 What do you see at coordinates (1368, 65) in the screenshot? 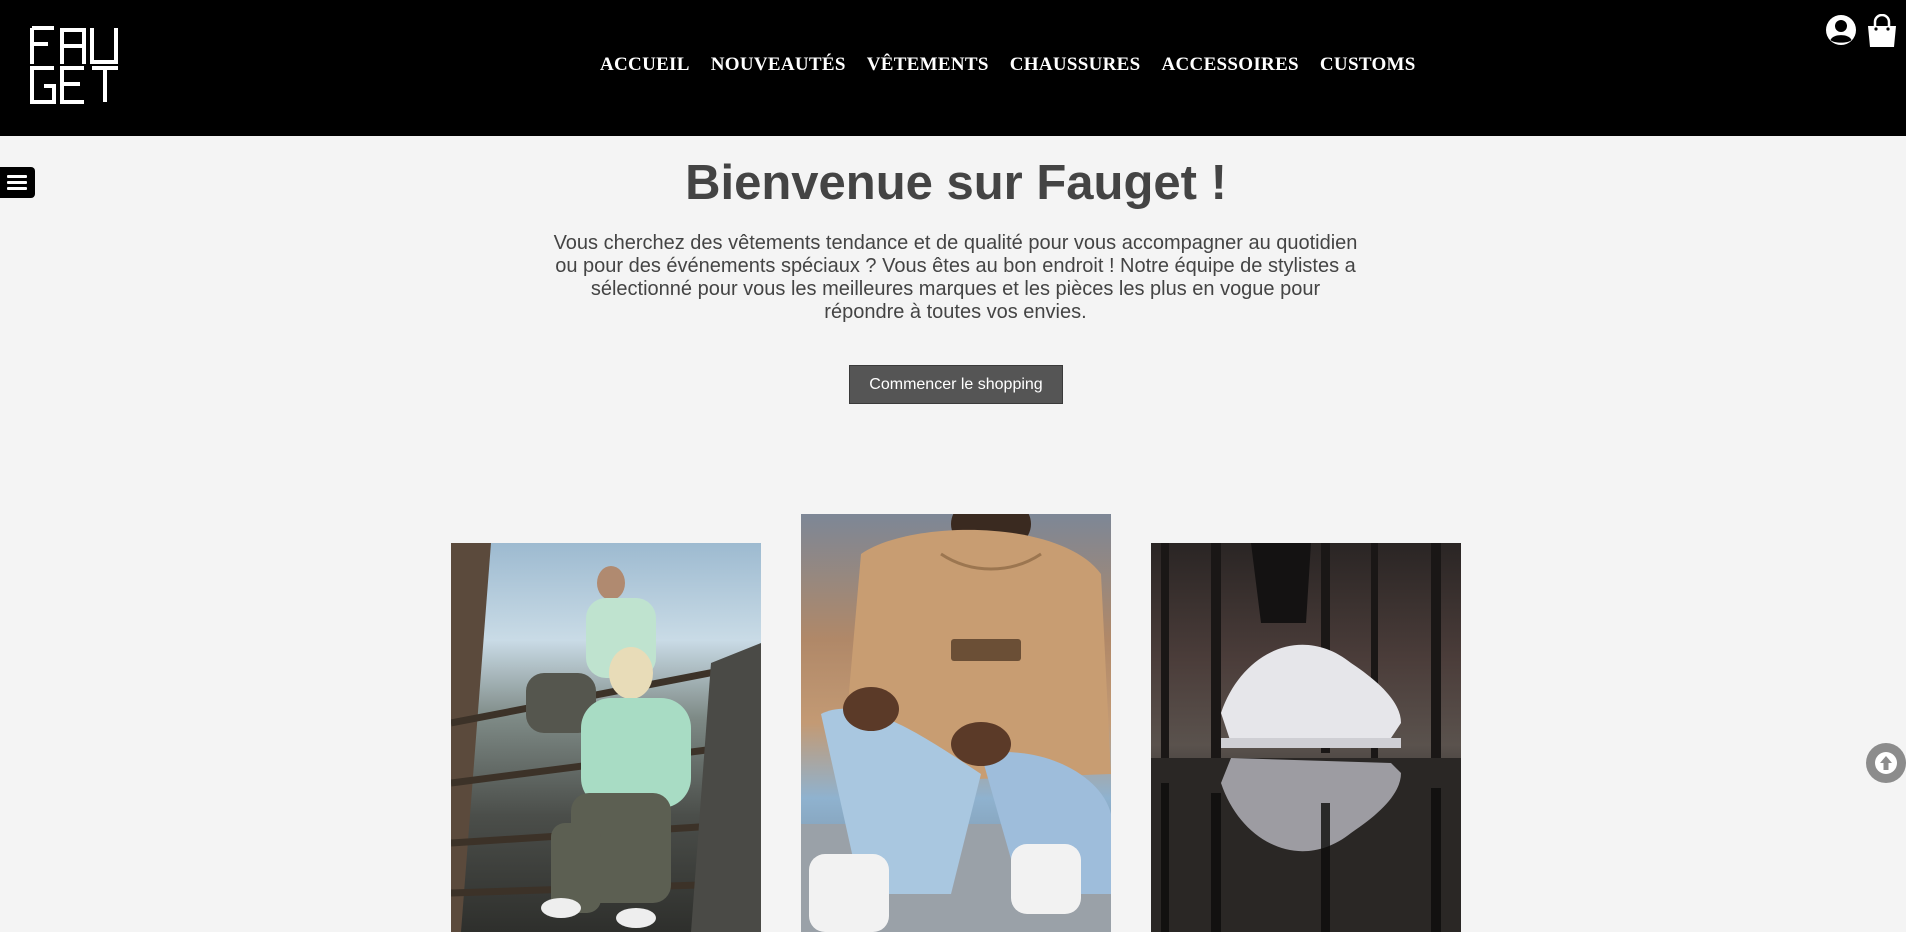
I see `nav-item-customs: CUSTOMS` at bounding box center [1368, 65].